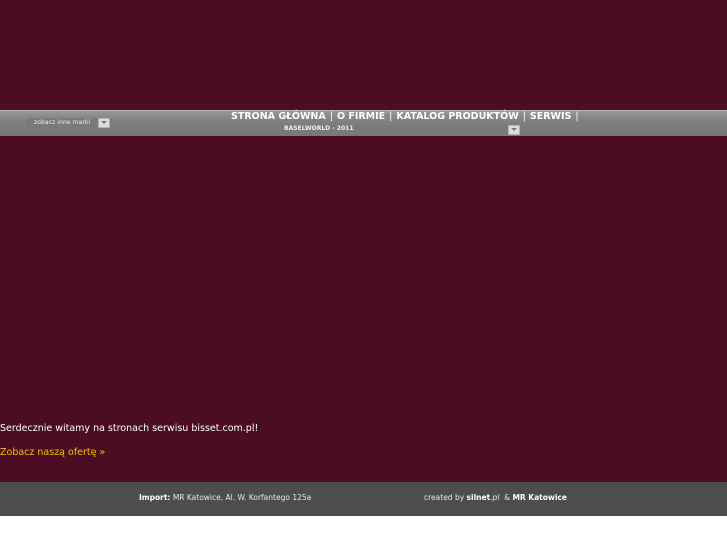 This screenshot has width=727, height=545. What do you see at coordinates (507, 497) in the screenshot?
I see `ampersand: &` at bounding box center [507, 497].